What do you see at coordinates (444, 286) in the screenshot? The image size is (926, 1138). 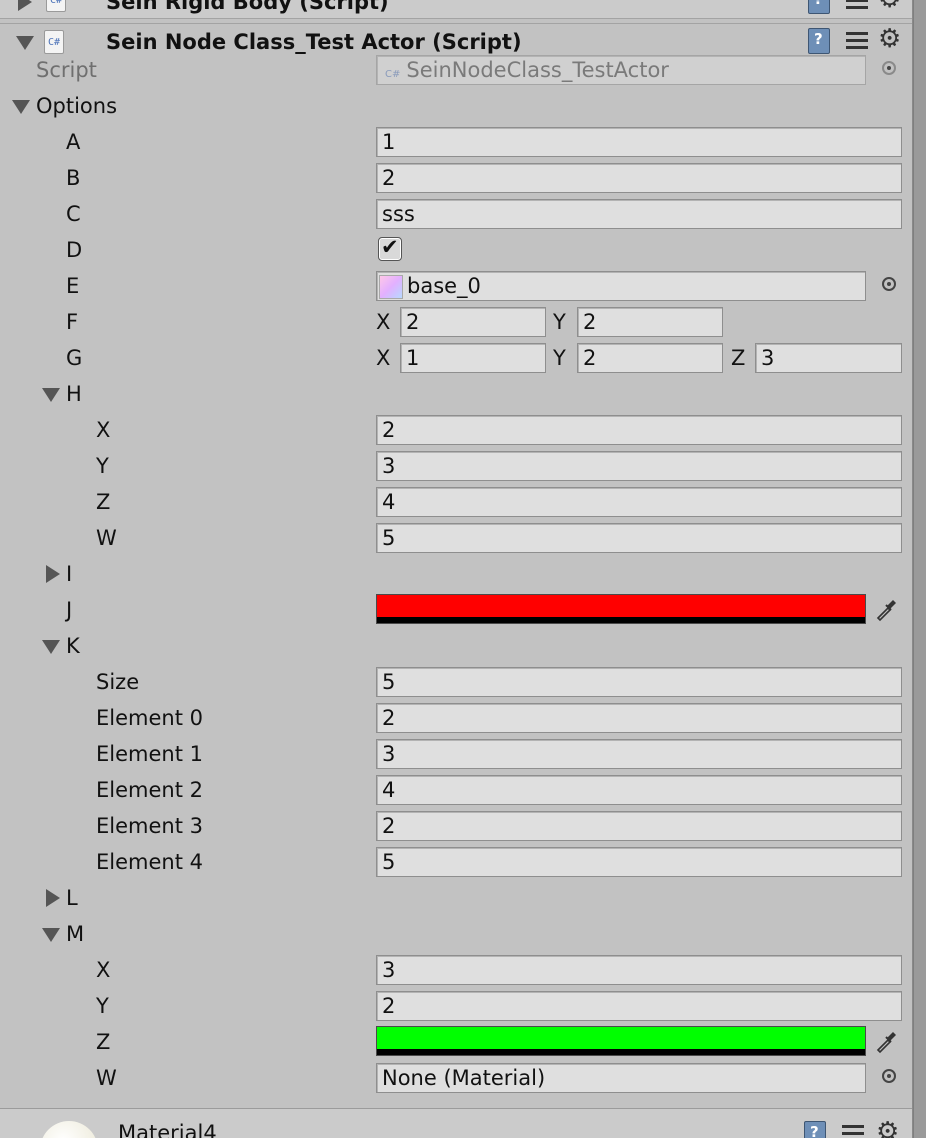 I see `object-field-value: base_0` at bounding box center [444, 286].